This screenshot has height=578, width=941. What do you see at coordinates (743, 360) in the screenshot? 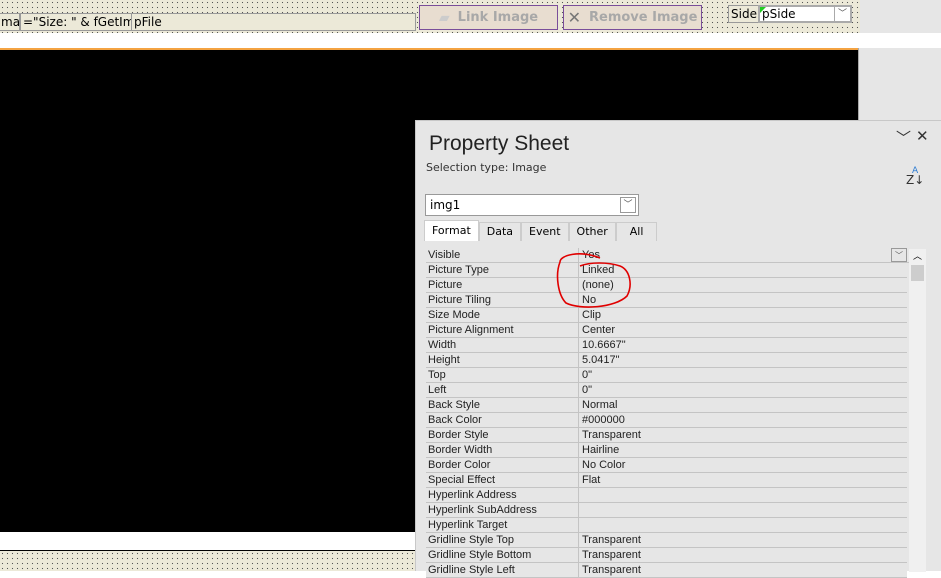
I see `property-value: 5.0417"` at bounding box center [743, 360].